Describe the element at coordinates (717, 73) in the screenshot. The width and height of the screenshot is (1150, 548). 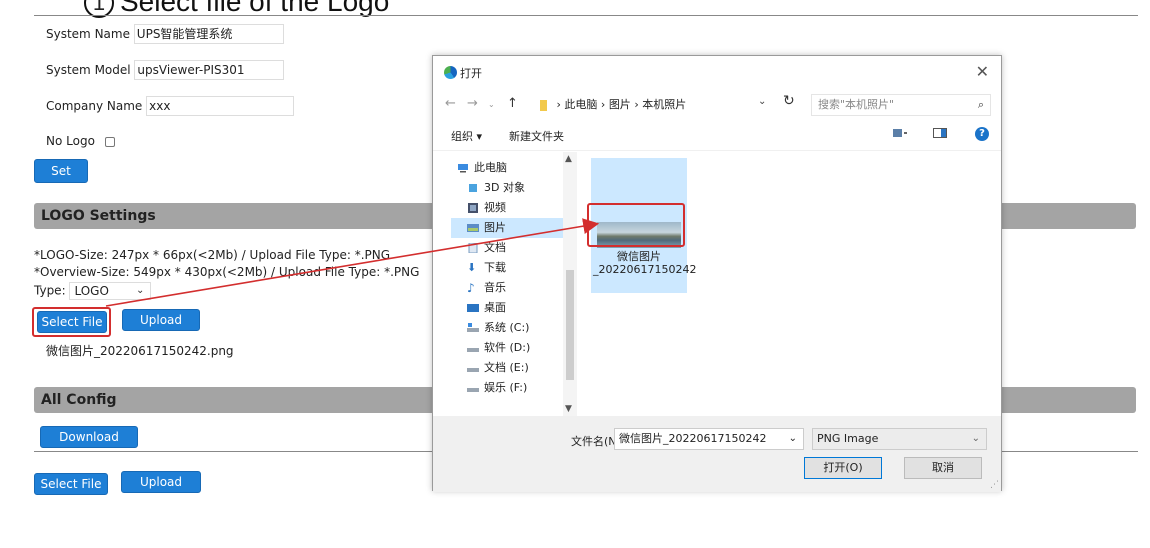
I see `dialog-titlebar: 打开 ✕` at that location.